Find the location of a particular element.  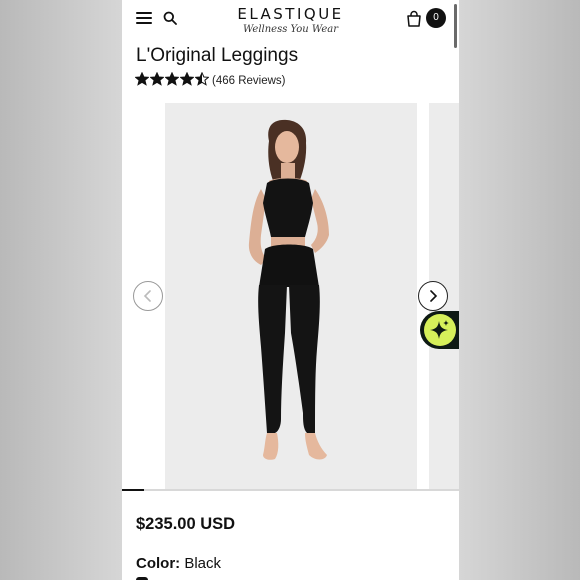

model-photo is located at coordinates (288, 289).